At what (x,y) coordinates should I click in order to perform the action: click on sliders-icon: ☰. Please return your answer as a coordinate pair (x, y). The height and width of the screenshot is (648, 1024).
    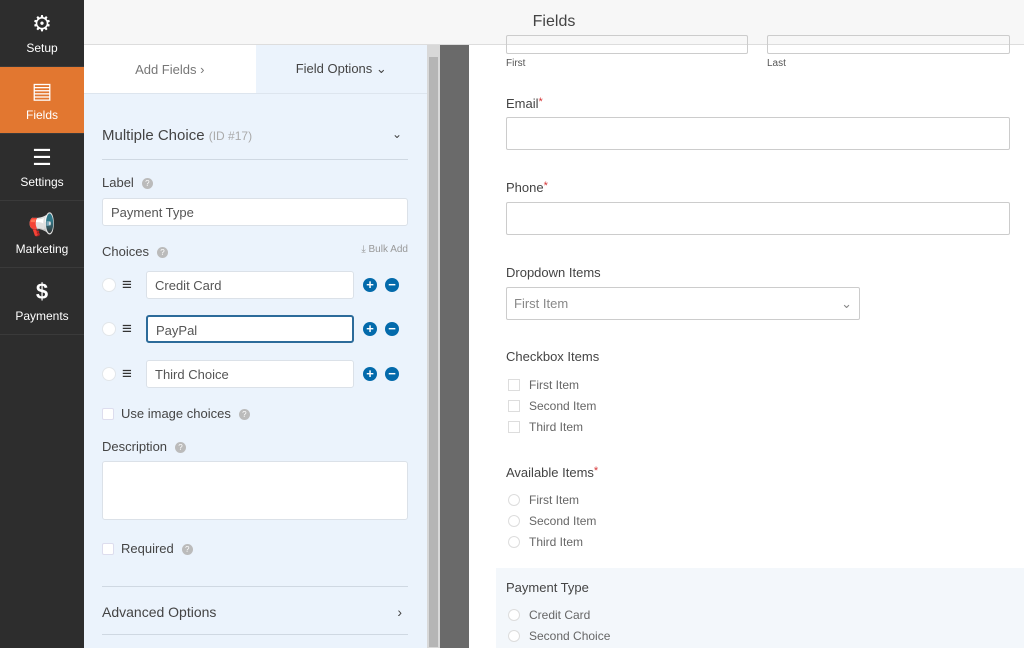
    Looking at the image, I should click on (42, 157).